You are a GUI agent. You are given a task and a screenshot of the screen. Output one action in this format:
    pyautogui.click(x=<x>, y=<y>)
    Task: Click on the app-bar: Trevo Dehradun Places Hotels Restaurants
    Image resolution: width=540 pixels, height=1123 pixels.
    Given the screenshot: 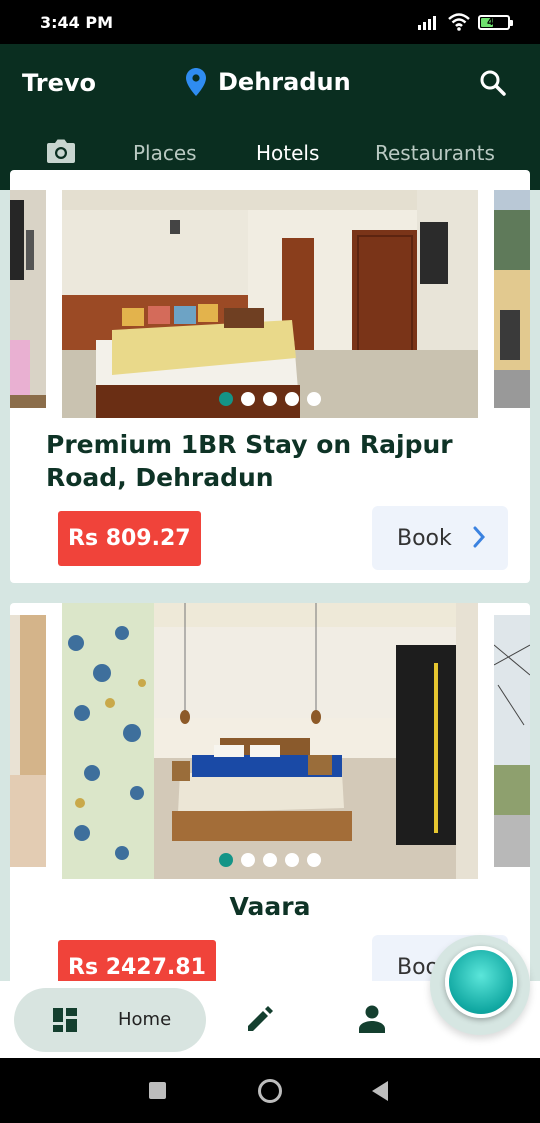 What is the action you would take?
    pyautogui.click(x=270, y=117)
    